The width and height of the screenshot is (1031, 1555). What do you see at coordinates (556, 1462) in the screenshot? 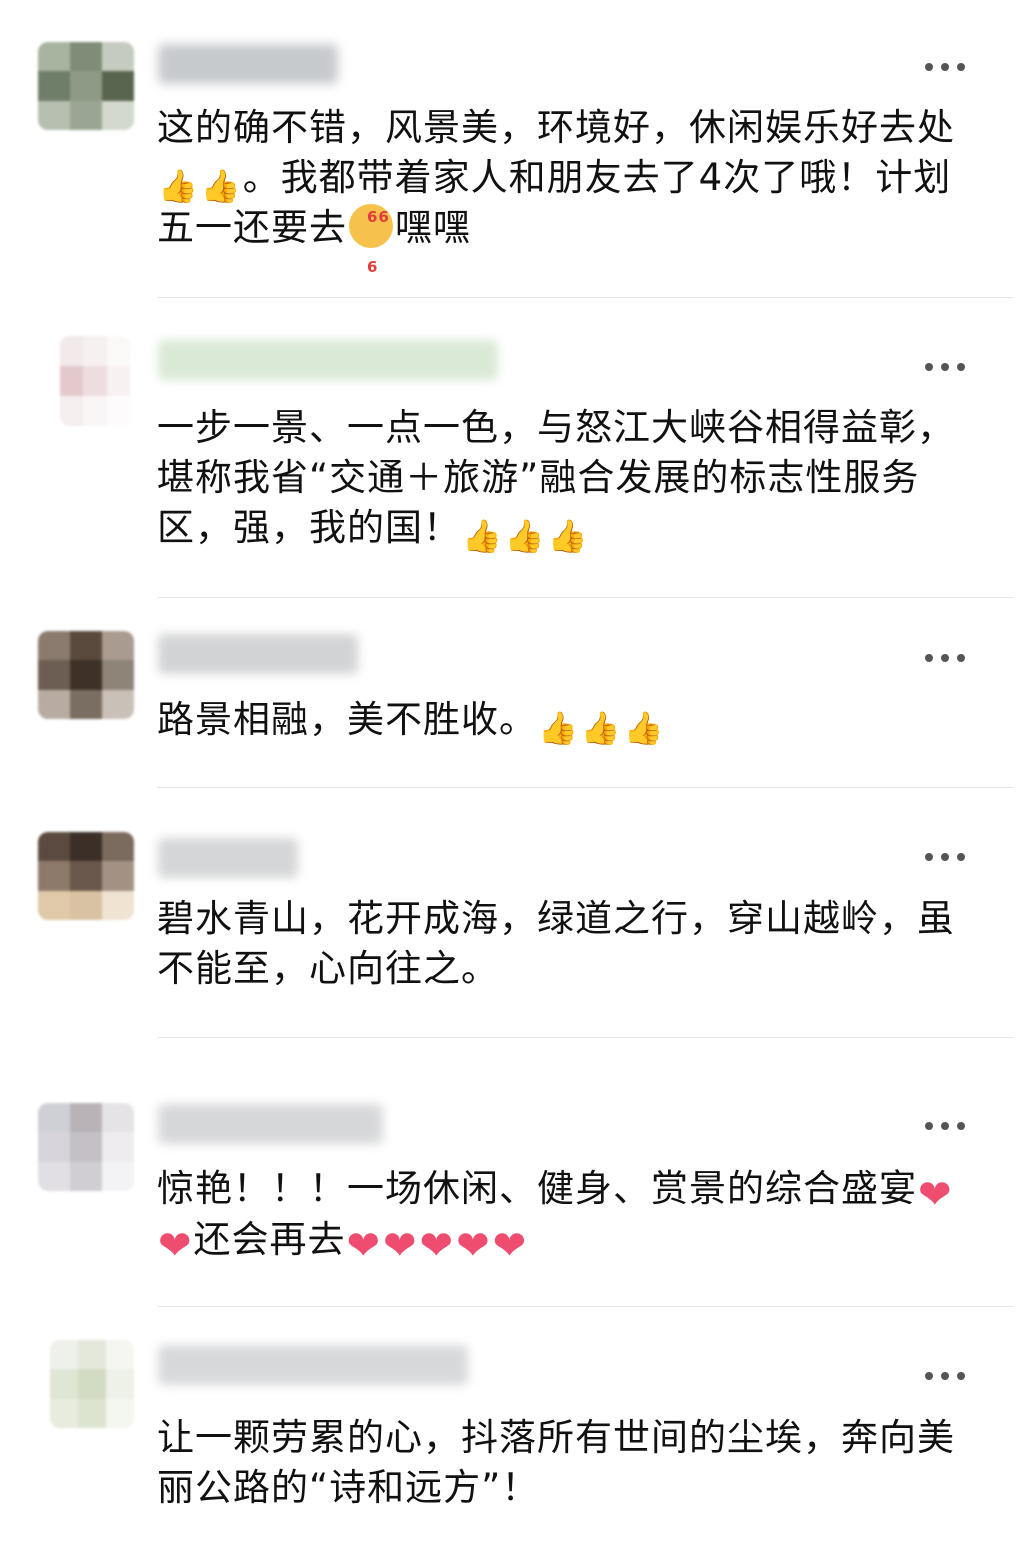
I see `comment-text: 让一颗劳累的心，抖落所有世间的尘埃，奔向美丽公路的“诗和远方”！` at bounding box center [556, 1462].